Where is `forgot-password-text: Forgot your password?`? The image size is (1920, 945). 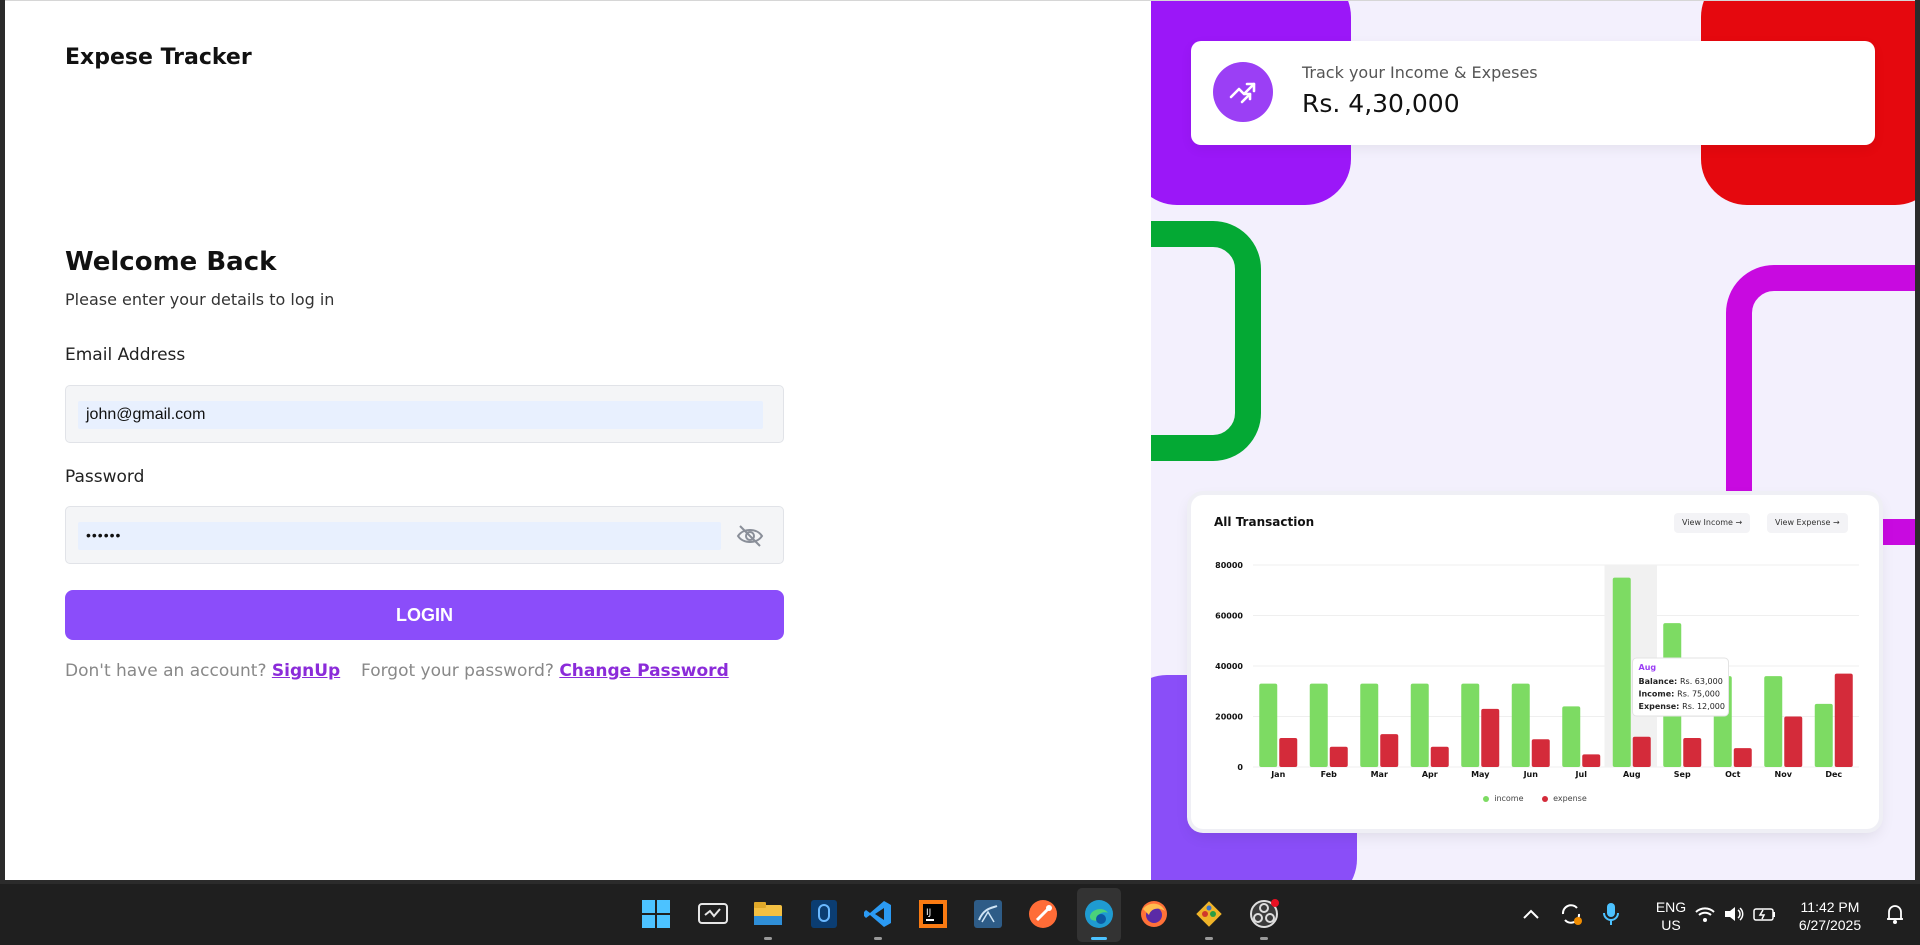
forgot-password-text: Forgot your password? is located at coordinates (457, 671).